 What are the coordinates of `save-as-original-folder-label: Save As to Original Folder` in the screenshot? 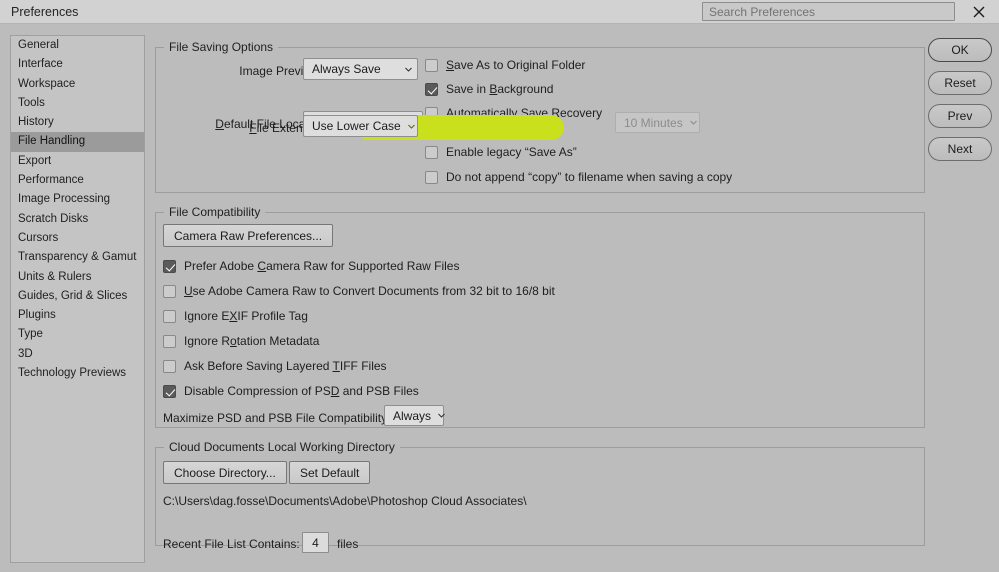 It's located at (516, 65).